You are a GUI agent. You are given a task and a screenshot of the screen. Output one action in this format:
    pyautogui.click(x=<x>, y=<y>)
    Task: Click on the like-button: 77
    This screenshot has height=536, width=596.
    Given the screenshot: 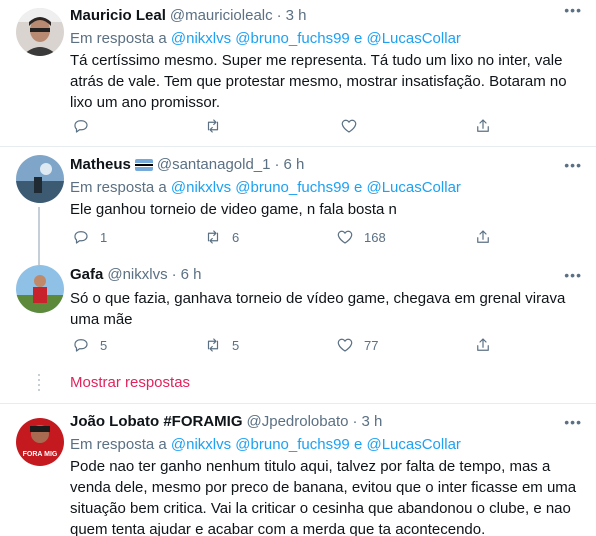 What is the action you would take?
    pyautogui.click(x=357, y=345)
    